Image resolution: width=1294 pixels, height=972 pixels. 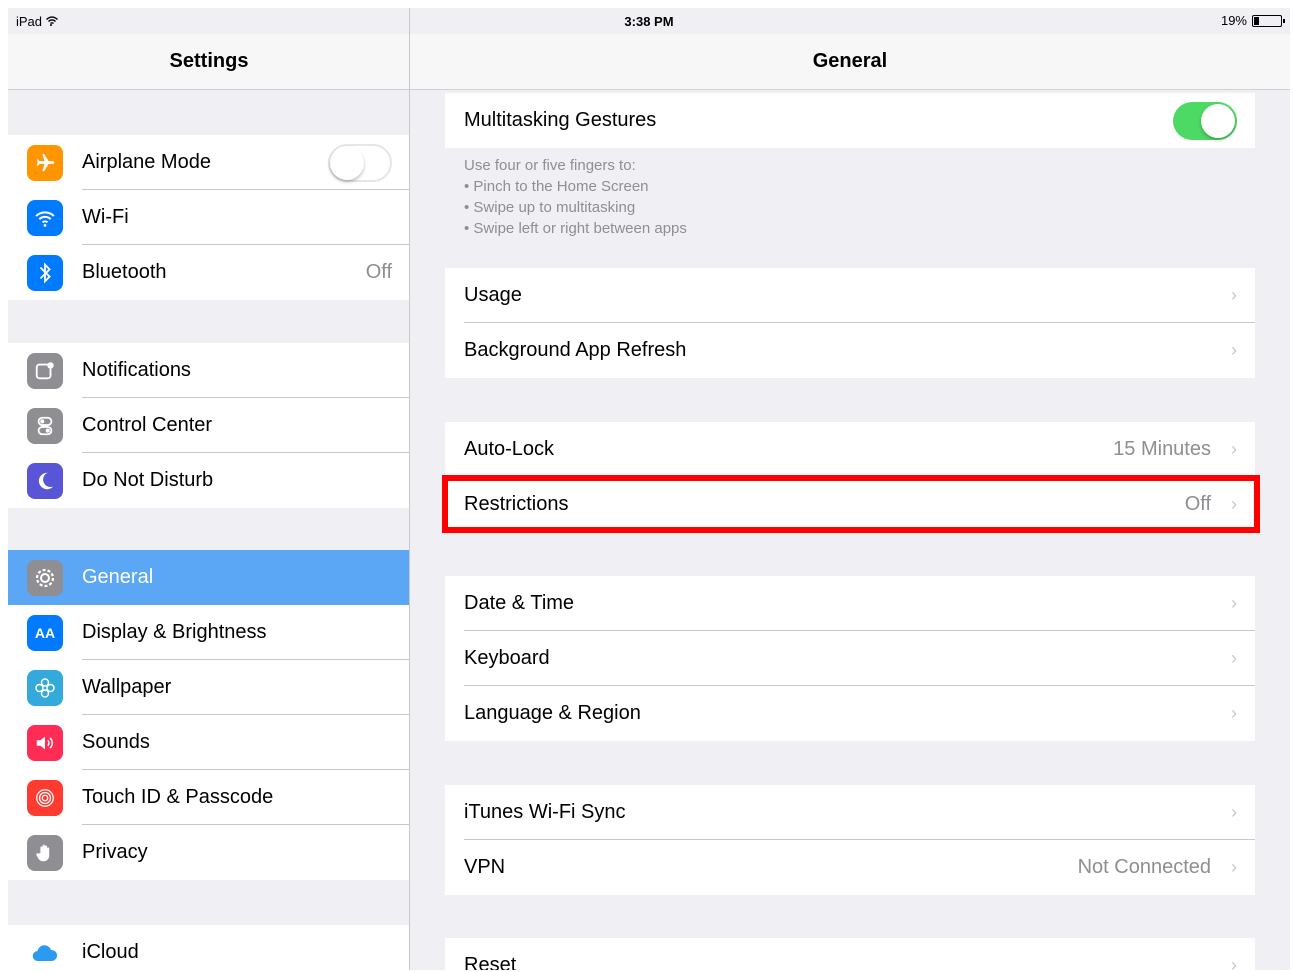 I want to click on sidebar-group-connectivity: Airplane Mode Wi-Fi Bluetooth Off, so click(x=209, y=217).